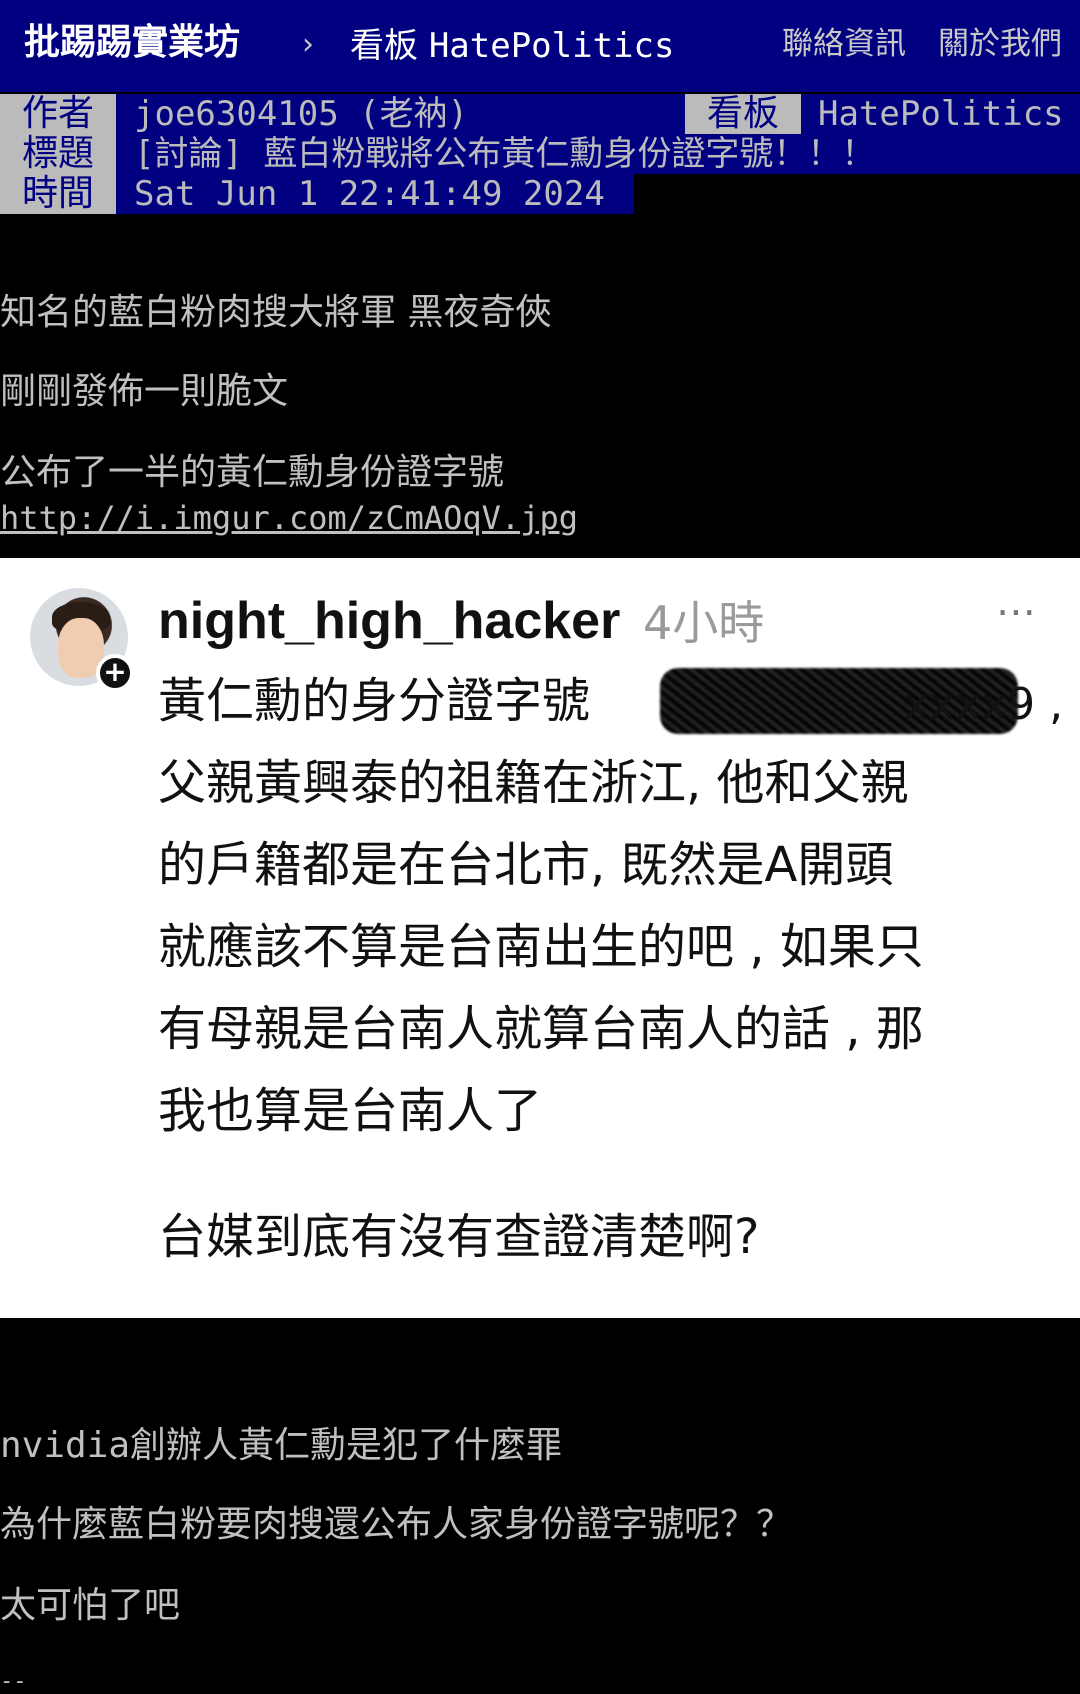 Image resolution: width=1080 pixels, height=1694 pixels. What do you see at coordinates (346, 1445) in the screenshot?
I see `tail-line-1-rest: 創辦人黃仁勳是犯了什麼罪` at bounding box center [346, 1445].